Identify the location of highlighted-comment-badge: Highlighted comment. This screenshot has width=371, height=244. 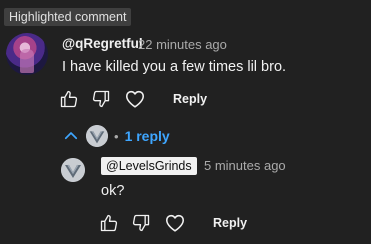
(68, 17).